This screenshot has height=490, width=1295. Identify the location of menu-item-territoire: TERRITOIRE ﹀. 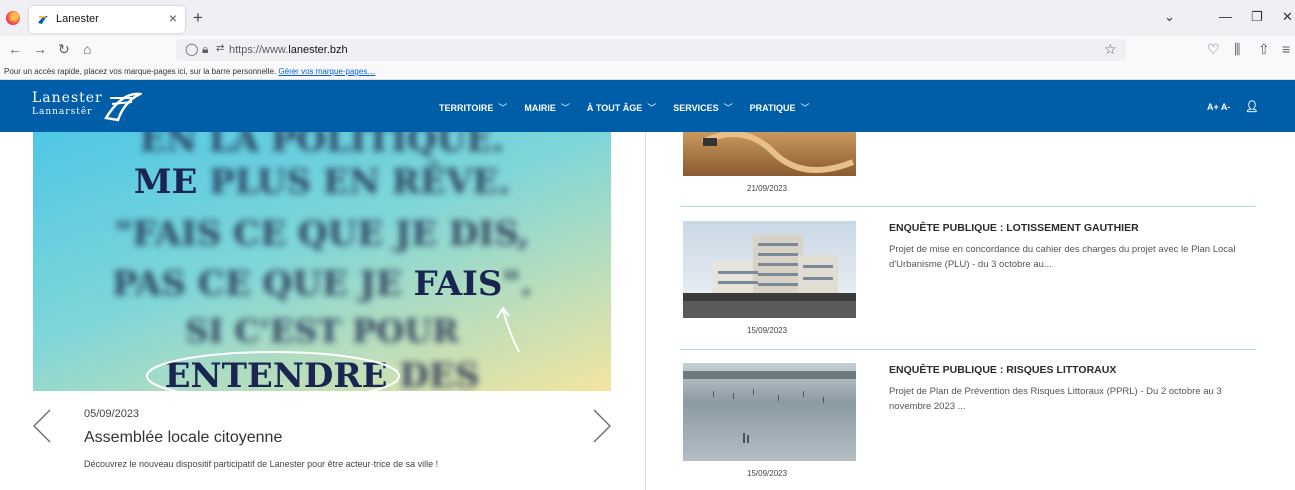
(473, 107).